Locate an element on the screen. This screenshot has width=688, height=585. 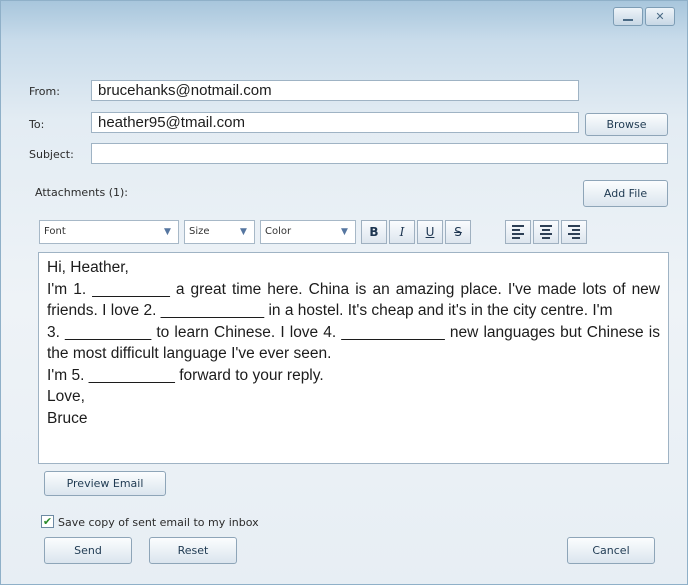
minimize-icon is located at coordinates (628, 19).